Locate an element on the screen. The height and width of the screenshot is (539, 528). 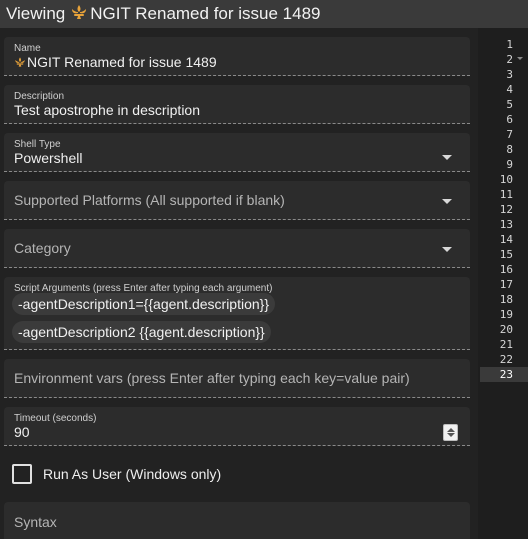
line-number: 17 is located at coordinates (506, 284).